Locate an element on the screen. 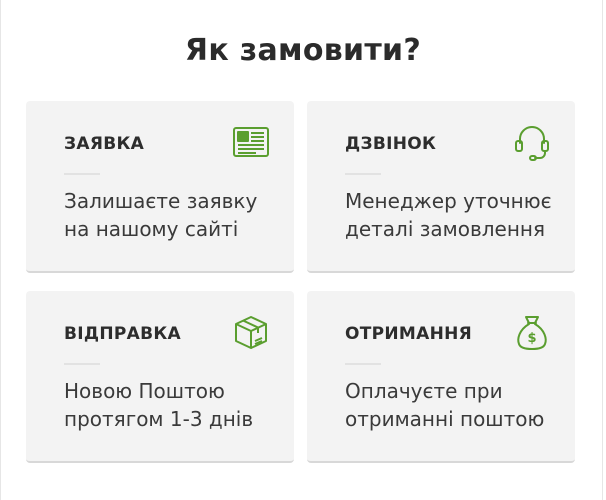  package-box-icon is located at coordinates (251, 332).